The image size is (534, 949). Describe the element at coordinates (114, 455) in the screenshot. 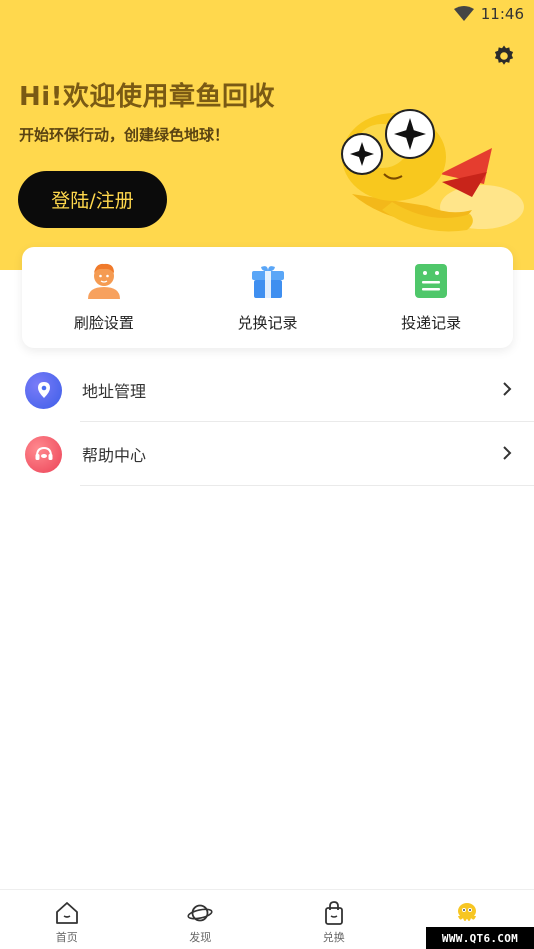

I see `menu-label-help: 帮助中心` at that location.